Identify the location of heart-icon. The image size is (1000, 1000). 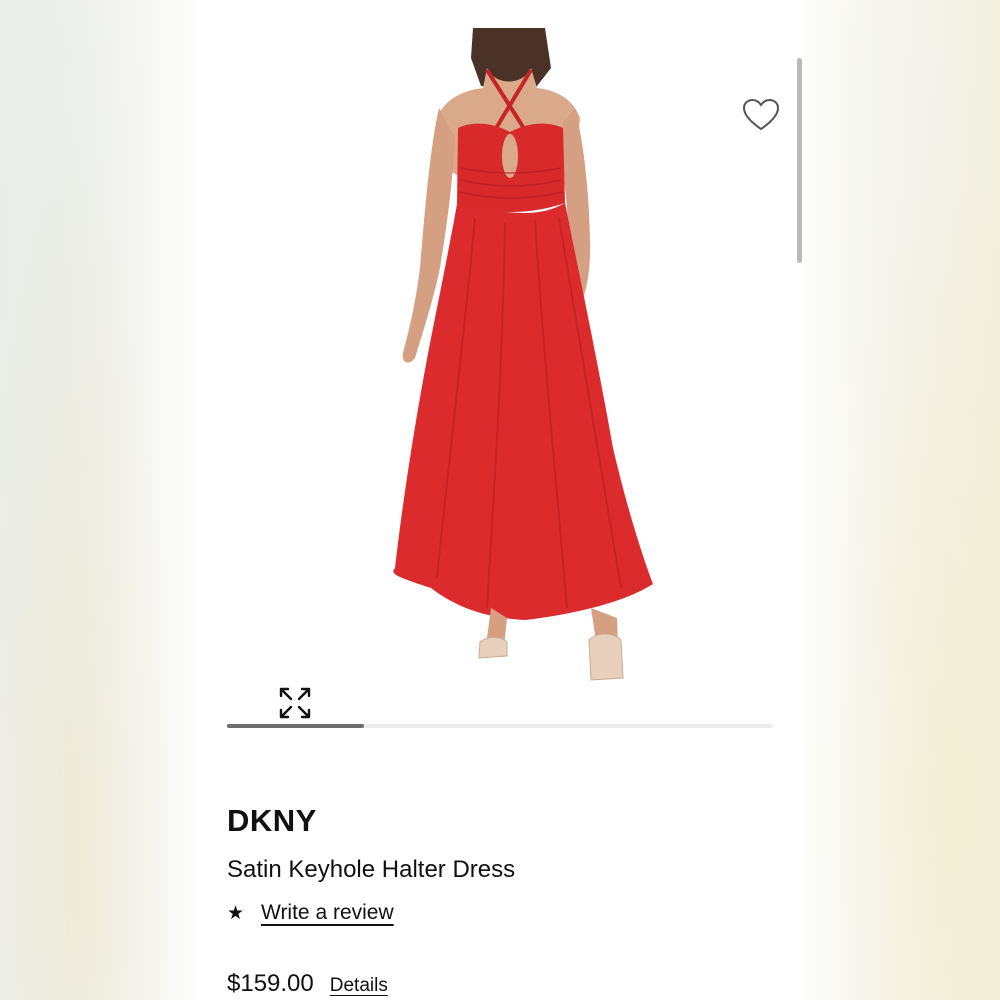
(761, 115).